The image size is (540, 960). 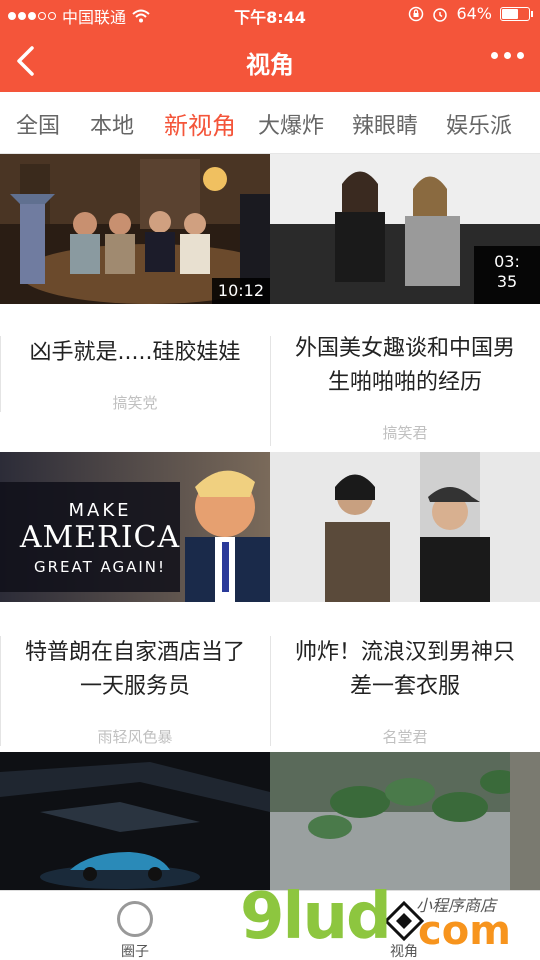 What do you see at coordinates (135, 952) in the screenshot?
I see `tab-circle-label: 圈子` at bounding box center [135, 952].